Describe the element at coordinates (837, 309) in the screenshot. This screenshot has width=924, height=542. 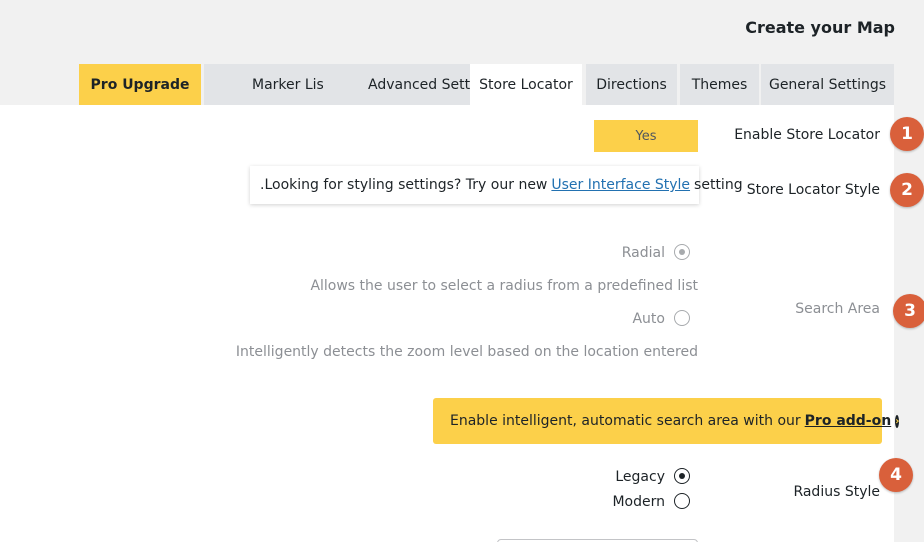
I see `search-area-label: Search Area` at that location.